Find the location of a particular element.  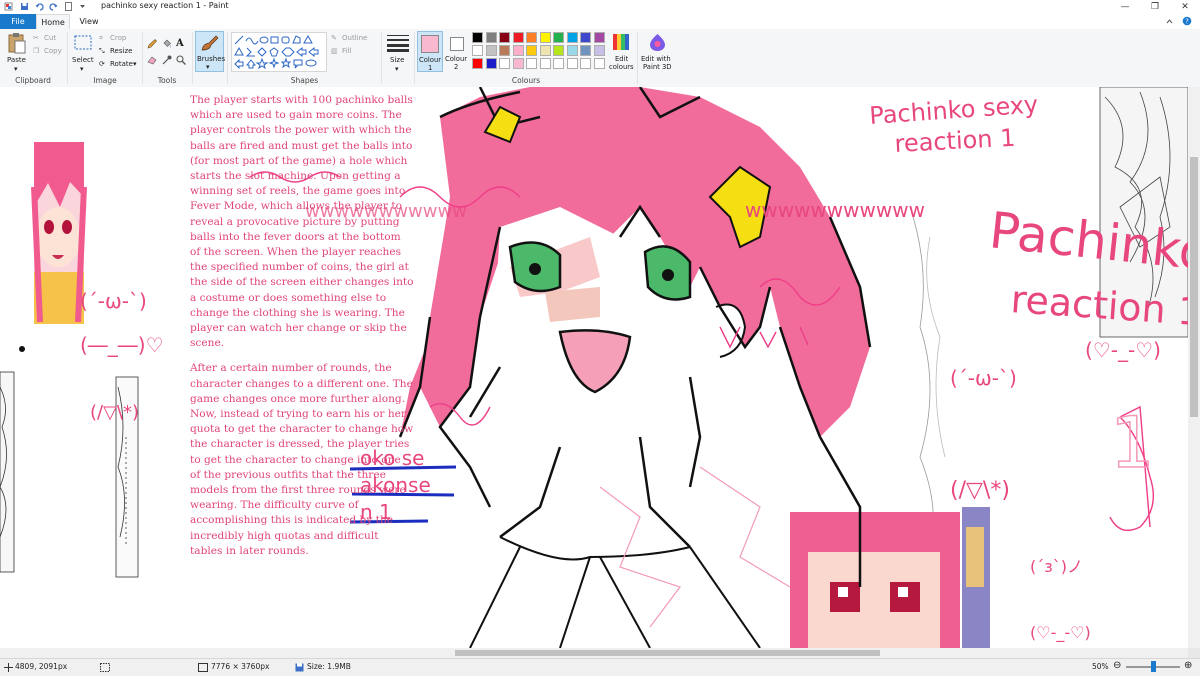

paste-label: Paste is located at coordinates (16, 60).